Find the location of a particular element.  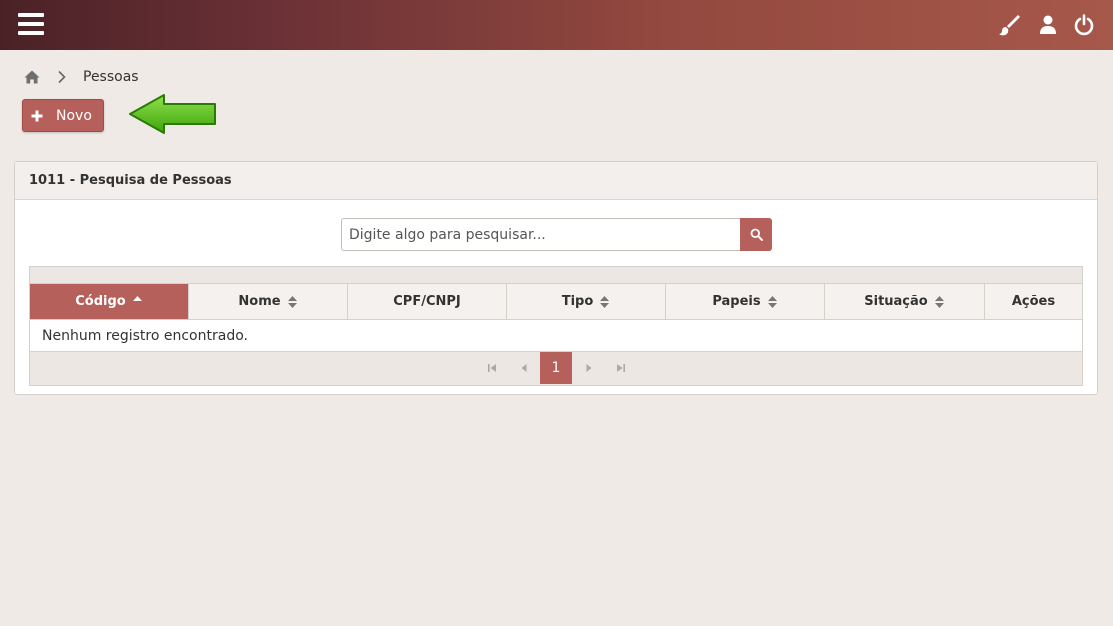

search-button is located at coordinates (756, 234).